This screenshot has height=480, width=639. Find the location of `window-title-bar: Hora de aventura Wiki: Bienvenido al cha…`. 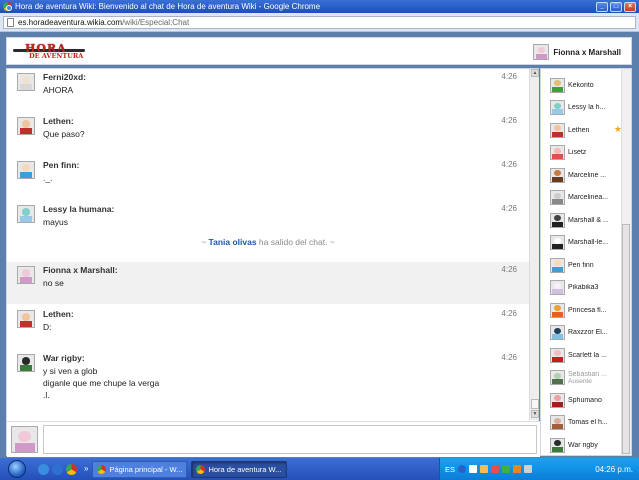

window-title-bar: Hora de aventura Wiki: Bienvenido al cha… is located at coordinates (319, 6).